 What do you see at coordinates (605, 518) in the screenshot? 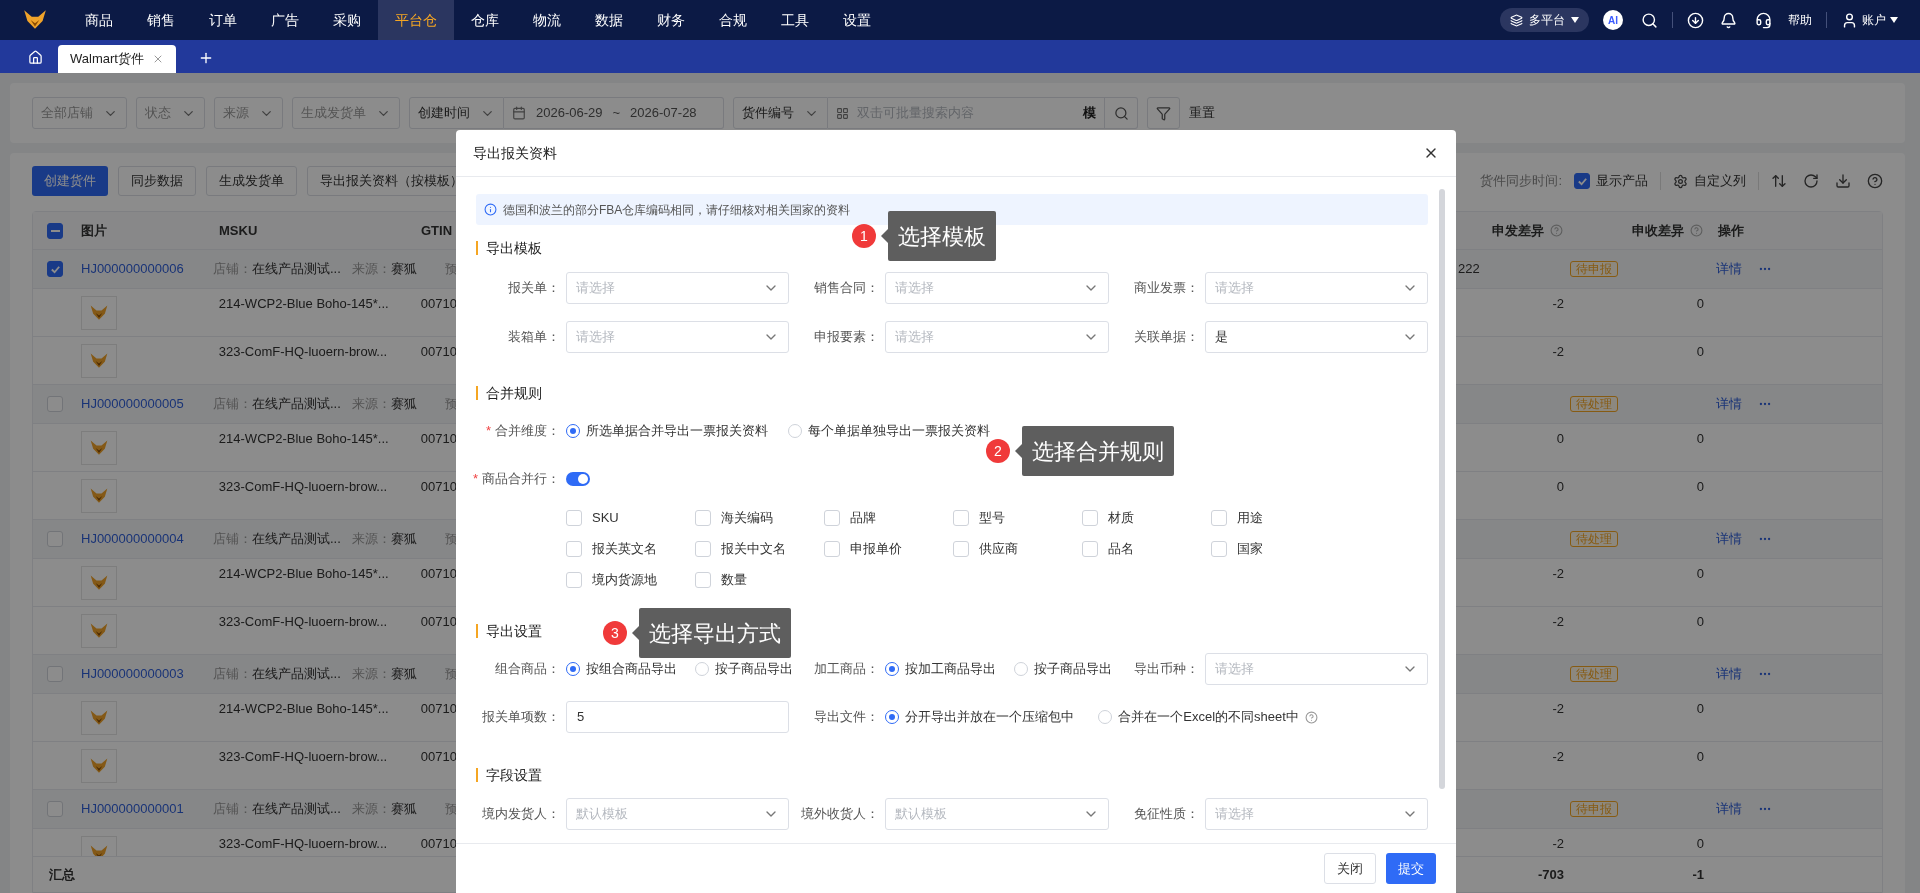
I see `checkbox-label: SKU` at bounding box center [605, 518].